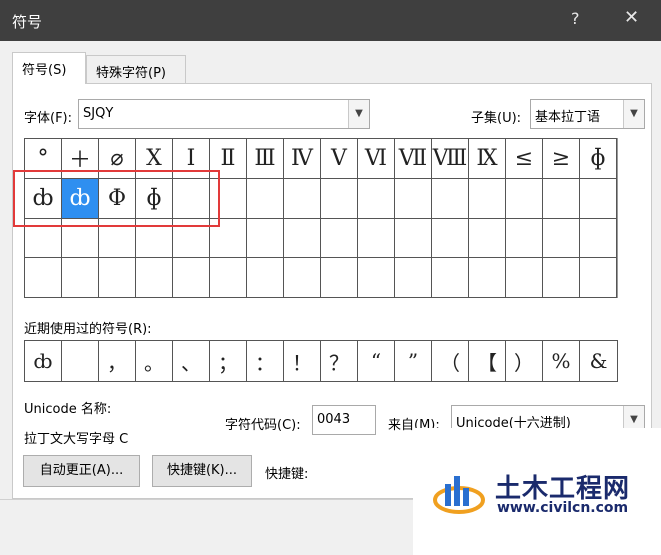 This screenshot has height=555, width=661. I want to click on recent-symbol-cell: “, so click(376, 361).